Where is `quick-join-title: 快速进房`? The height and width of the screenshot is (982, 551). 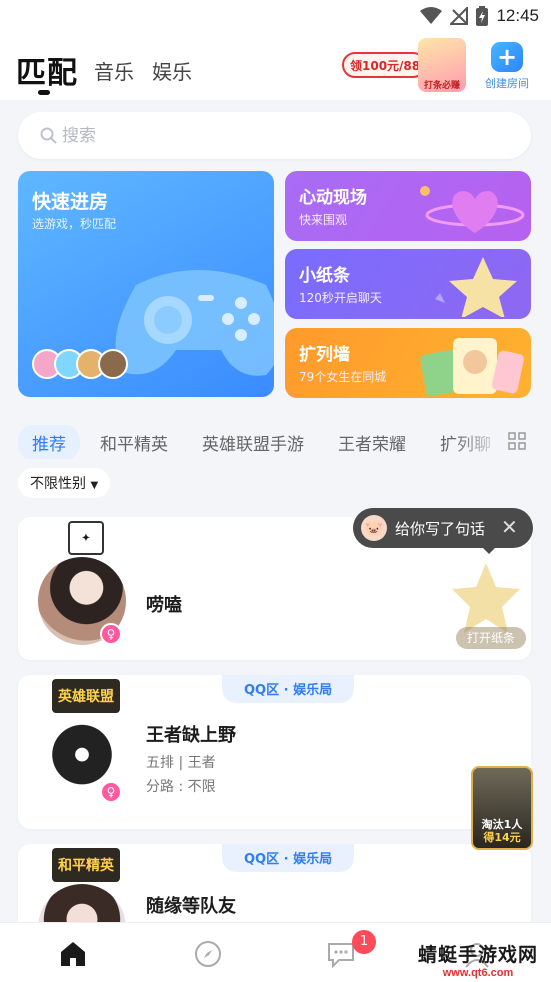 quick-join-title: 快速进房 is located at coordinates (70, 202).